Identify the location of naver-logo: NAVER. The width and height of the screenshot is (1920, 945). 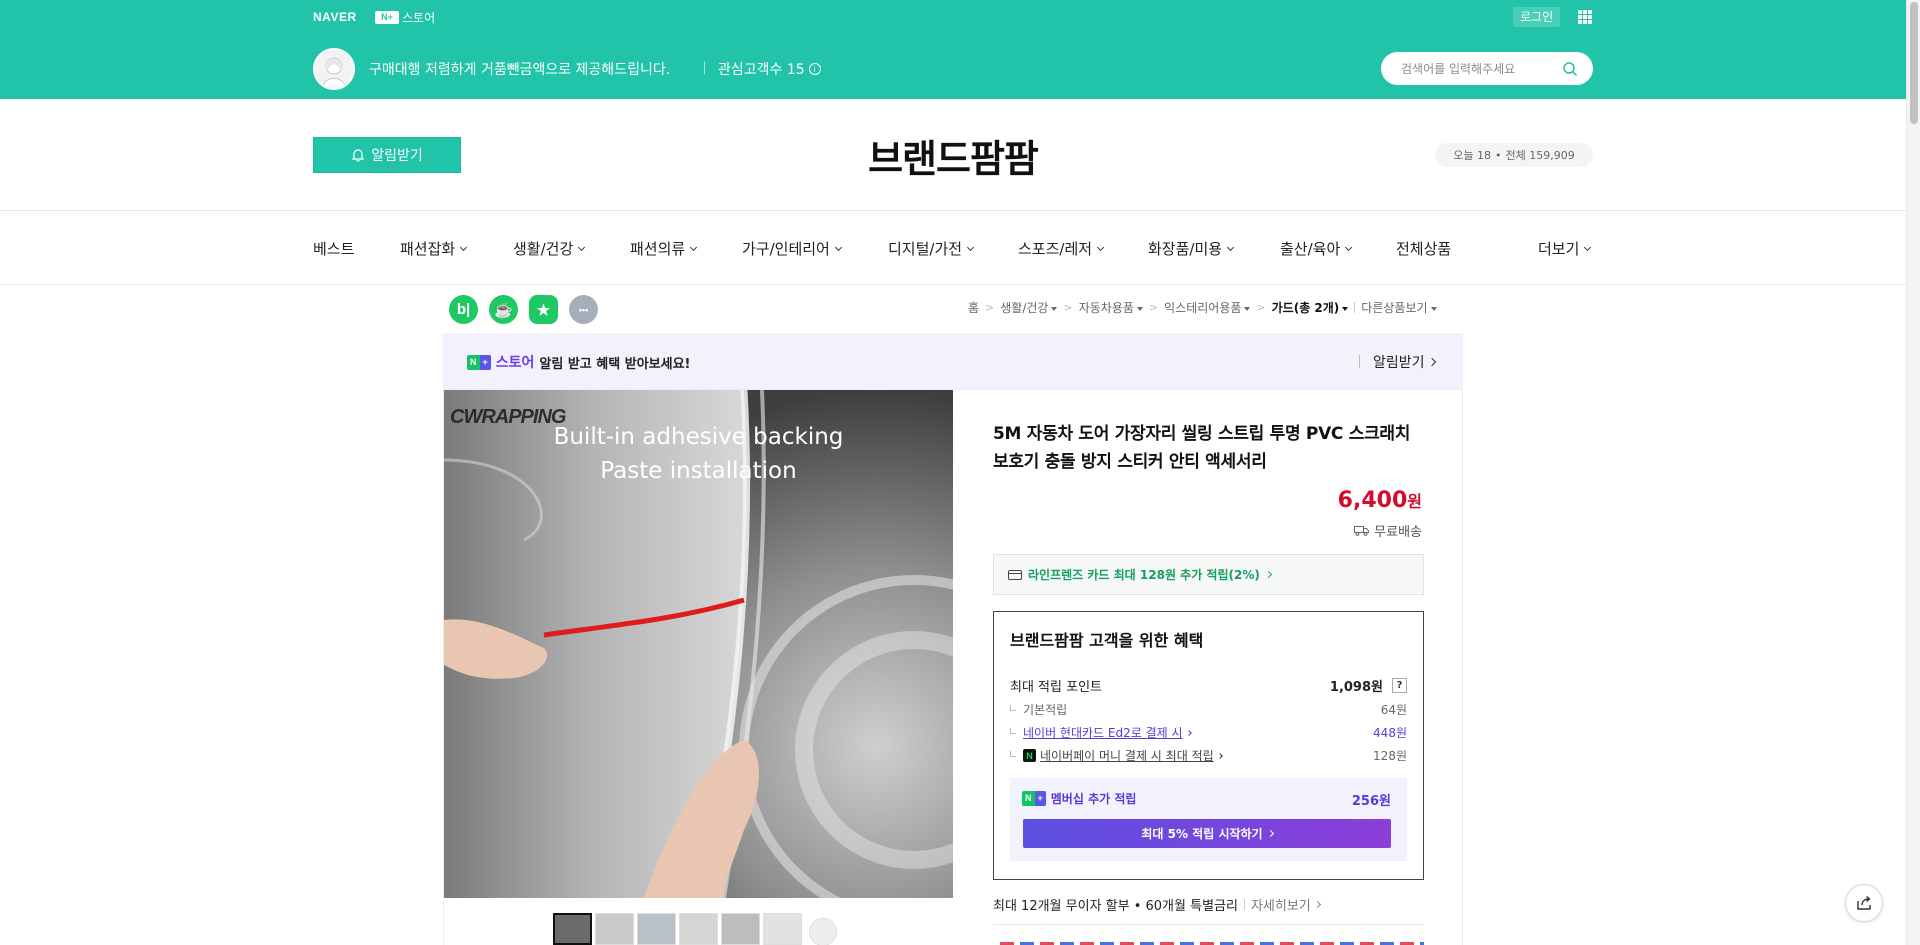
(335, 17).